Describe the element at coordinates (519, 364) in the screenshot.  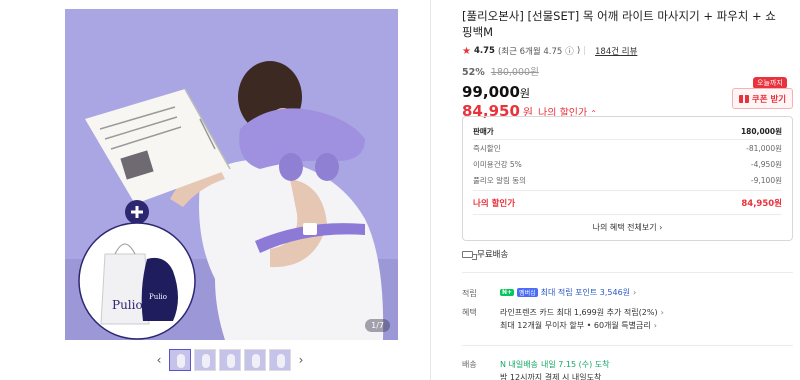
I see `tomorrow-delivery-badge: N 내일배송` at that location.